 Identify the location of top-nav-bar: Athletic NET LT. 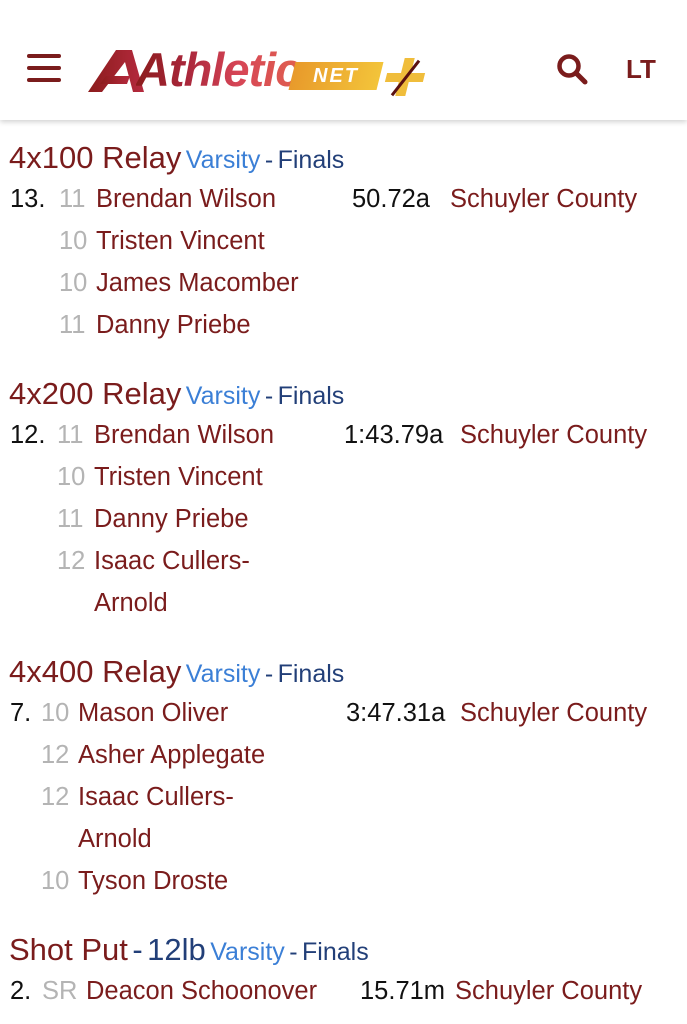
(343, 60).